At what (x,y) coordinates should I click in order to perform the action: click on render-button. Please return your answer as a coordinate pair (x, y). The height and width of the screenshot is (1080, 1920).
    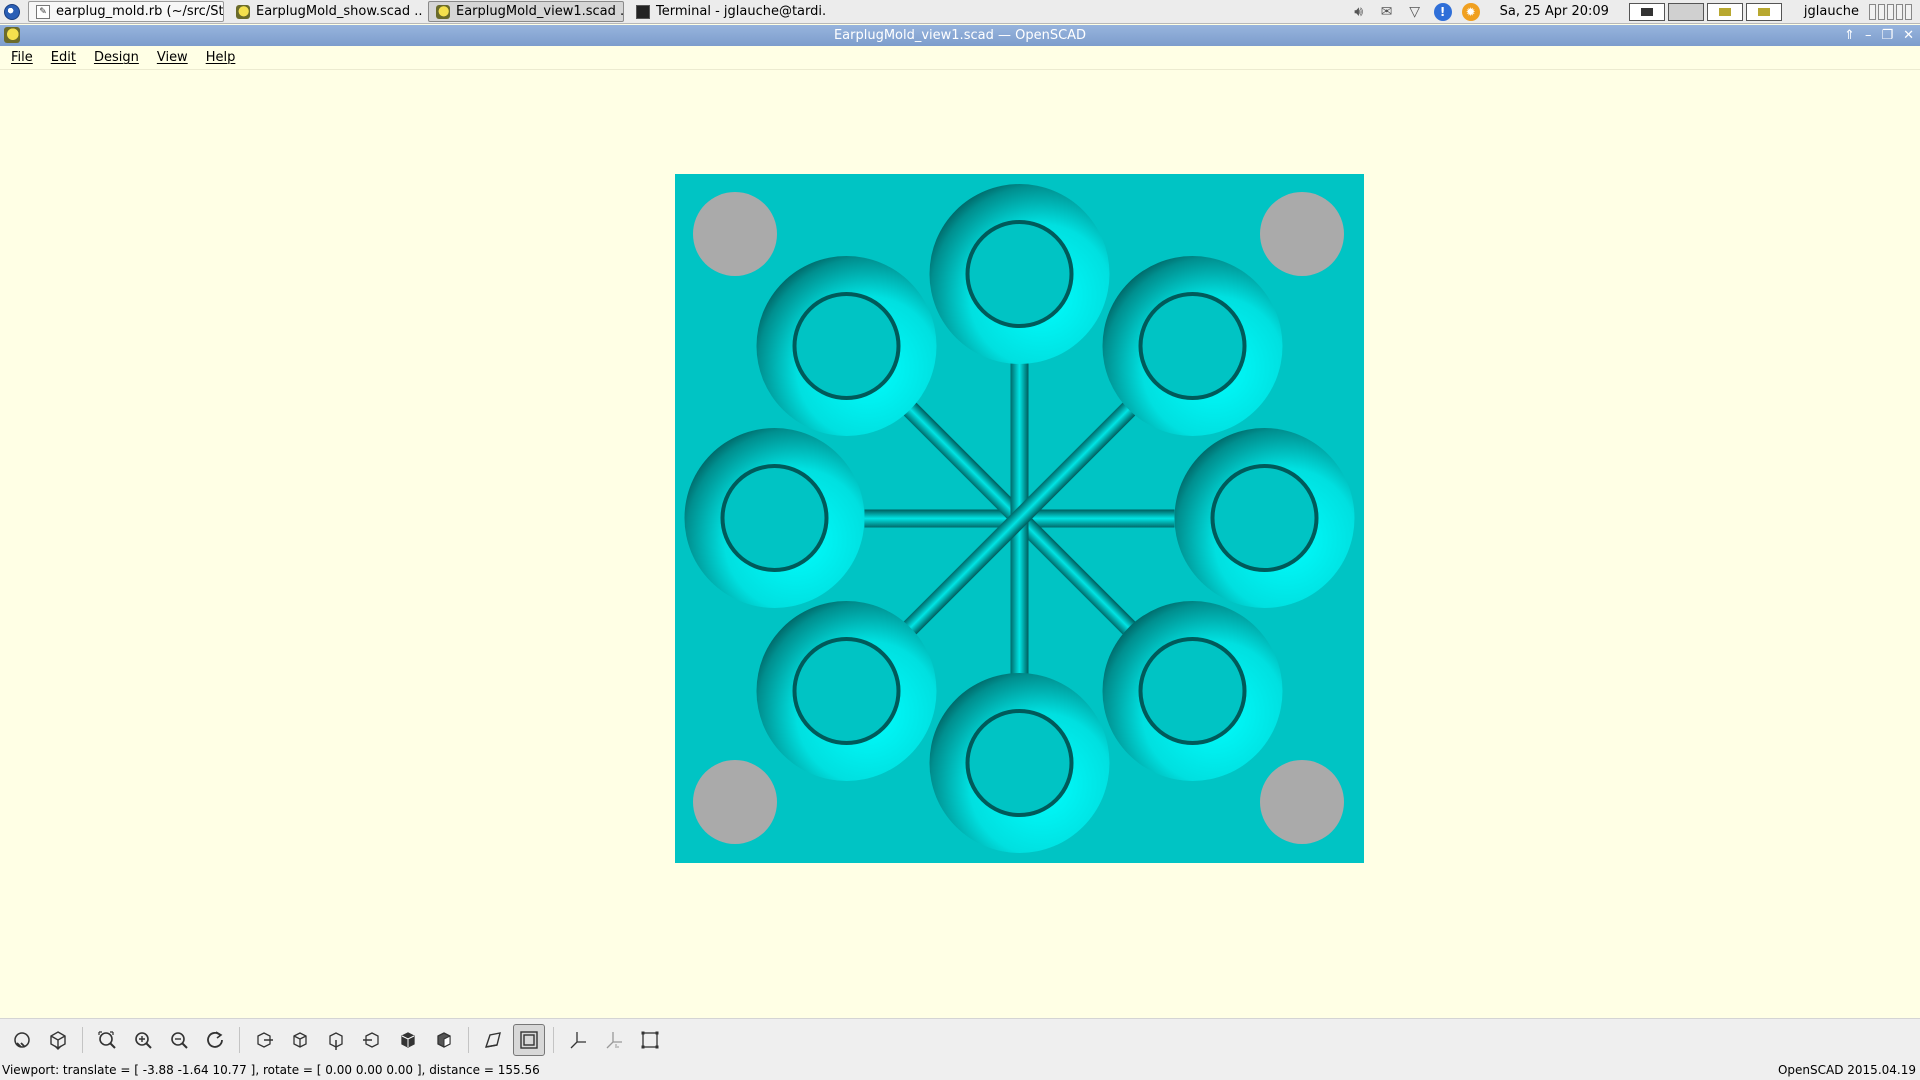
    Looking at the image, I should click on (58, 1040).